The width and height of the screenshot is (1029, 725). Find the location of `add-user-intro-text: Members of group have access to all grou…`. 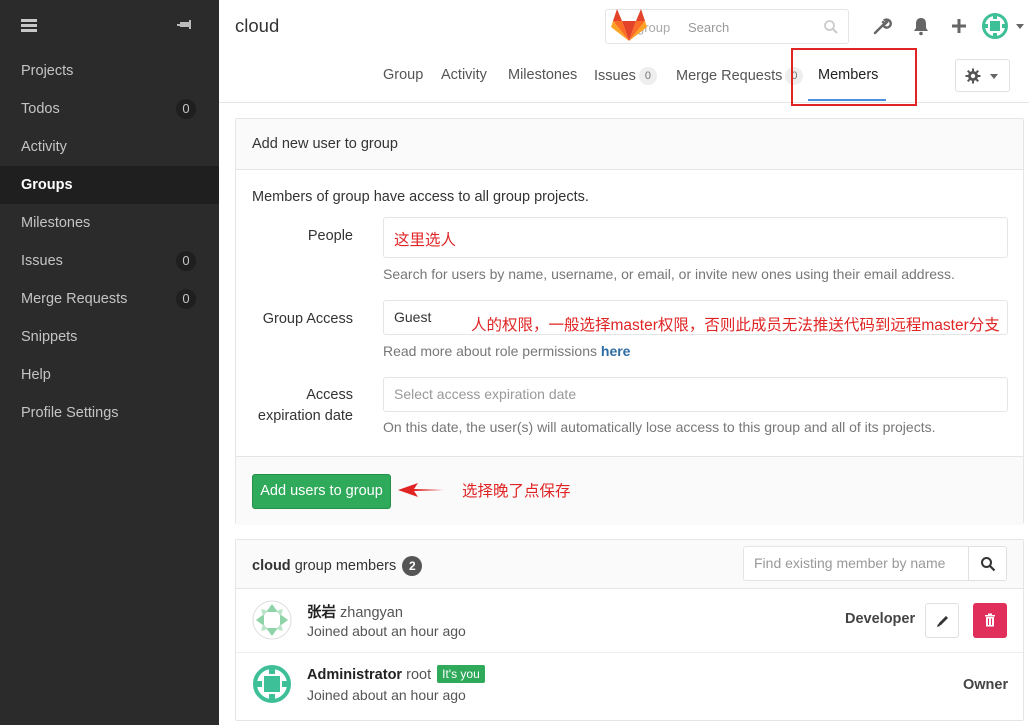

add-user-intro-text: Members of group have access to all grou… is located at coordinates (420, 197).